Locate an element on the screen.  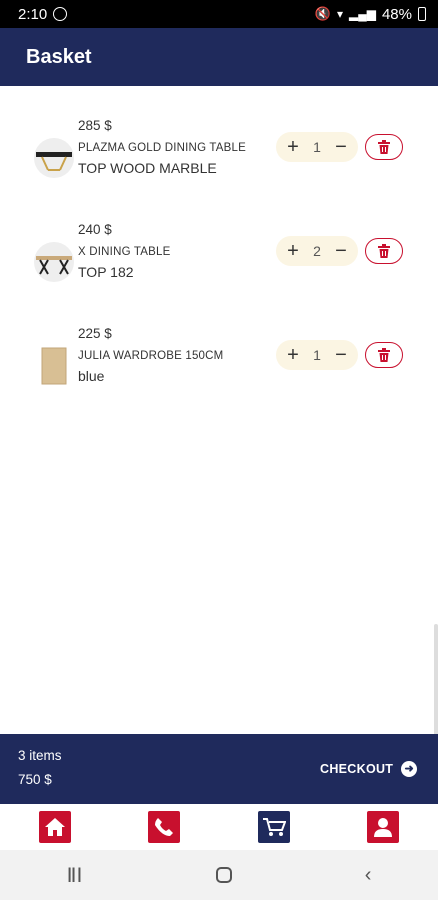
bottom-nav is located at coordinates (219, 827).